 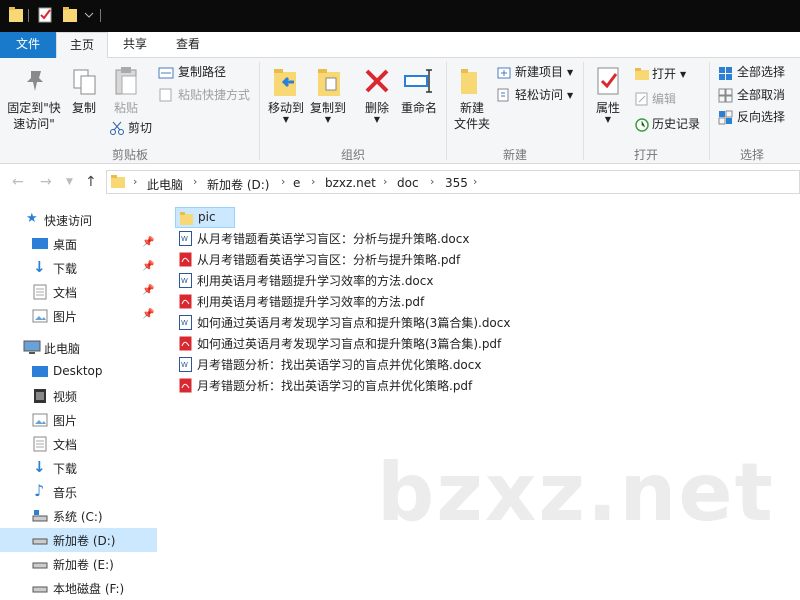 I want to click on tab-view: 查看, so click(x=188, y=45).